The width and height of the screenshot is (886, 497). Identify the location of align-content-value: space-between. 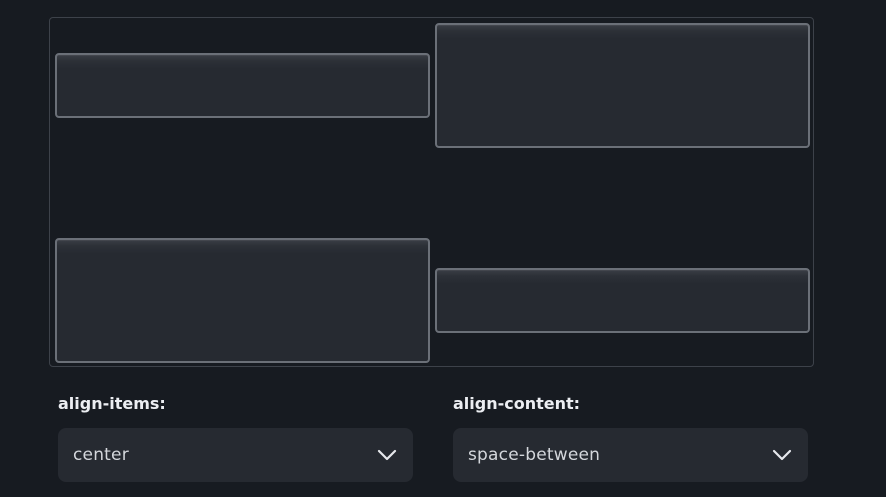
(534, 455).